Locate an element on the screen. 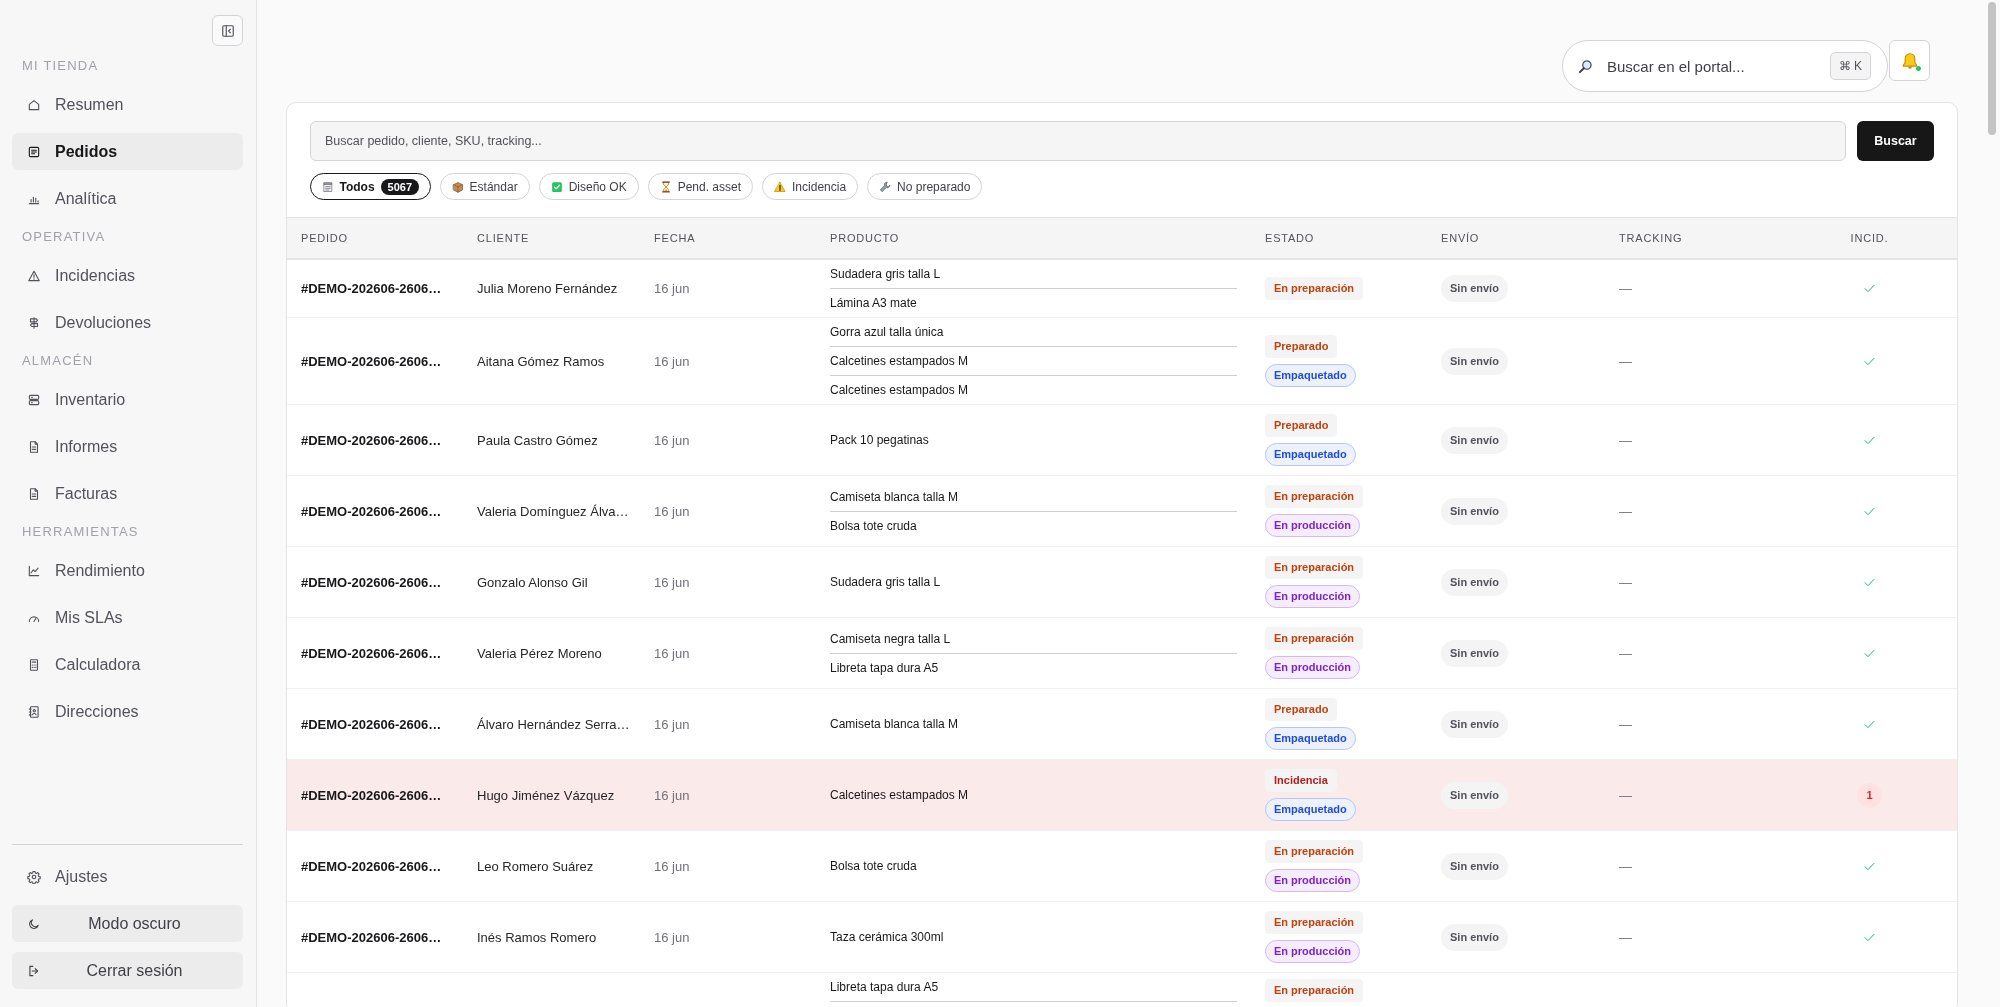 The height and width of the screenshot is (1007, 2000). filter-chip: Diseño OK is located at coordinates (588, 186).